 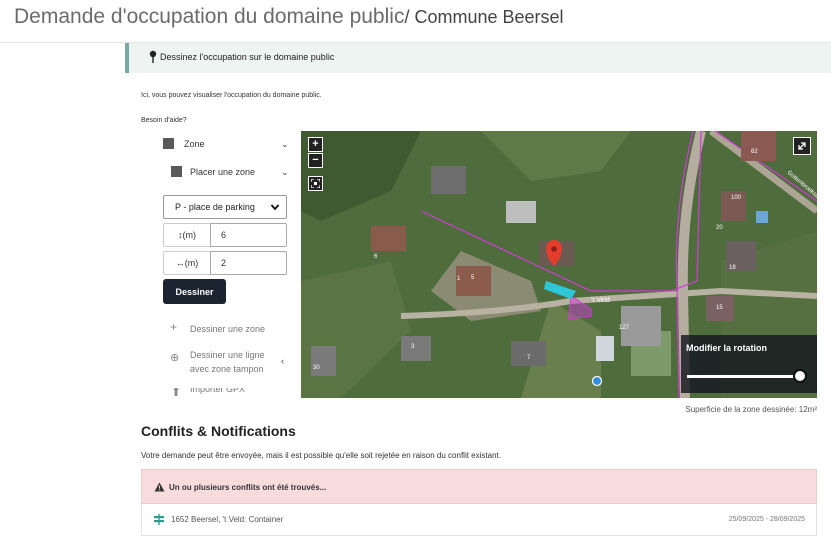 I want to click on surface-area-text: Superficie de la zone dessinée: 12m², so click(x=751, y=409).